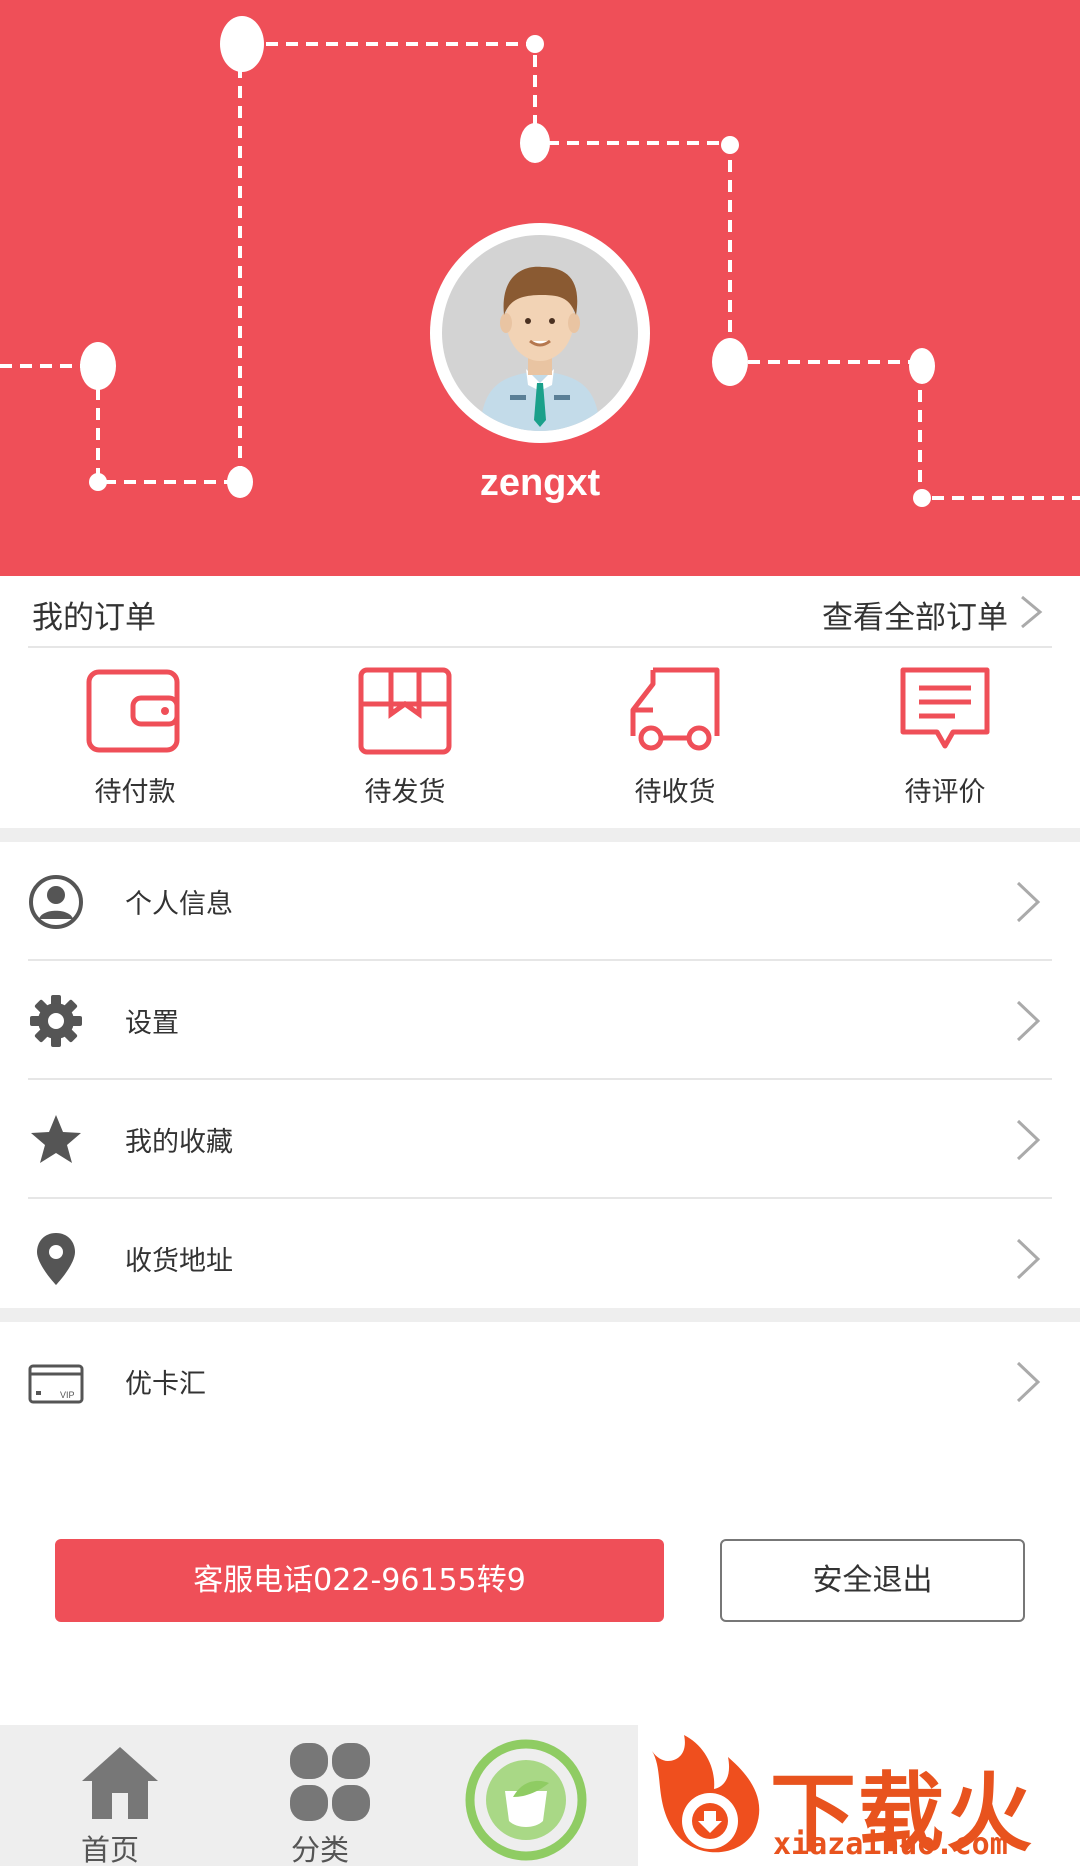  Describe the element at coordinates (67, 1395) in the screenshot. I see `svg-text: VIP` at that location.